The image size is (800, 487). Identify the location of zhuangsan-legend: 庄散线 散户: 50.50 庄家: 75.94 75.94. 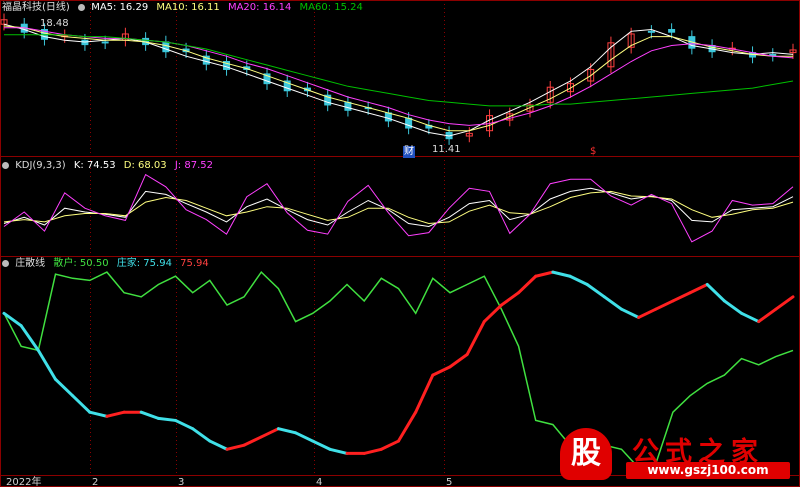
(108, 264).